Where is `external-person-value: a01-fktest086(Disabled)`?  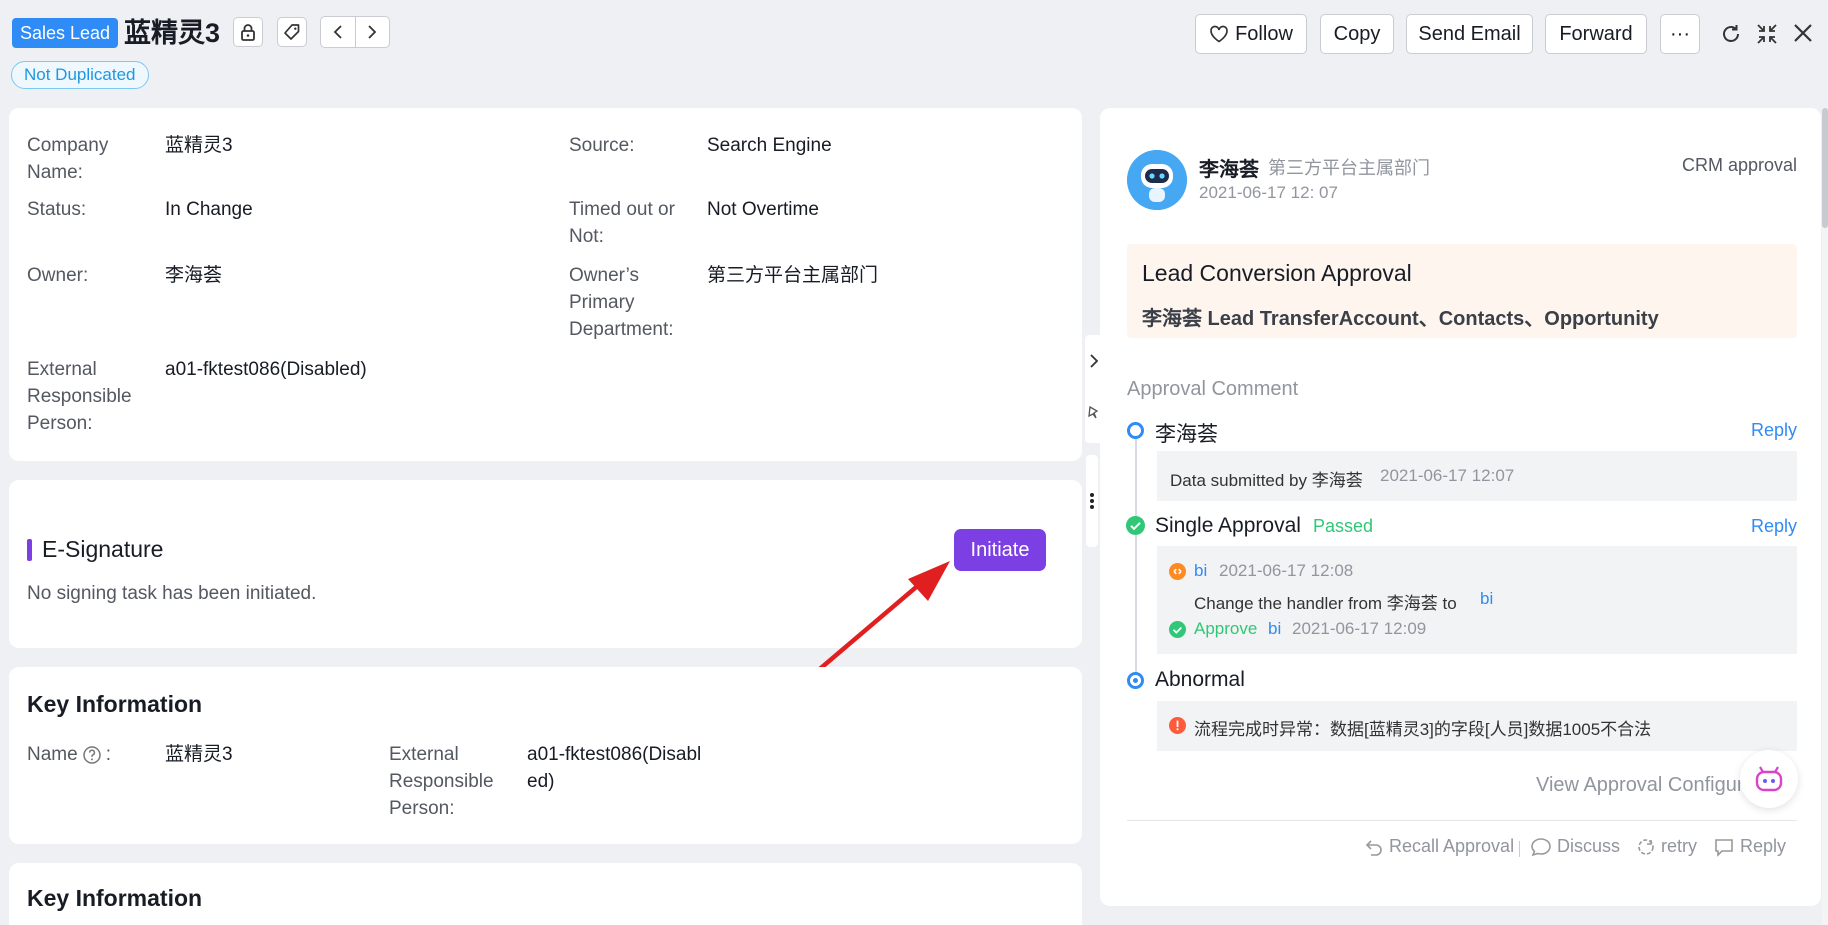 external-person-value: a01-fktest086(Disabled) is located at coordinates (266, 369).